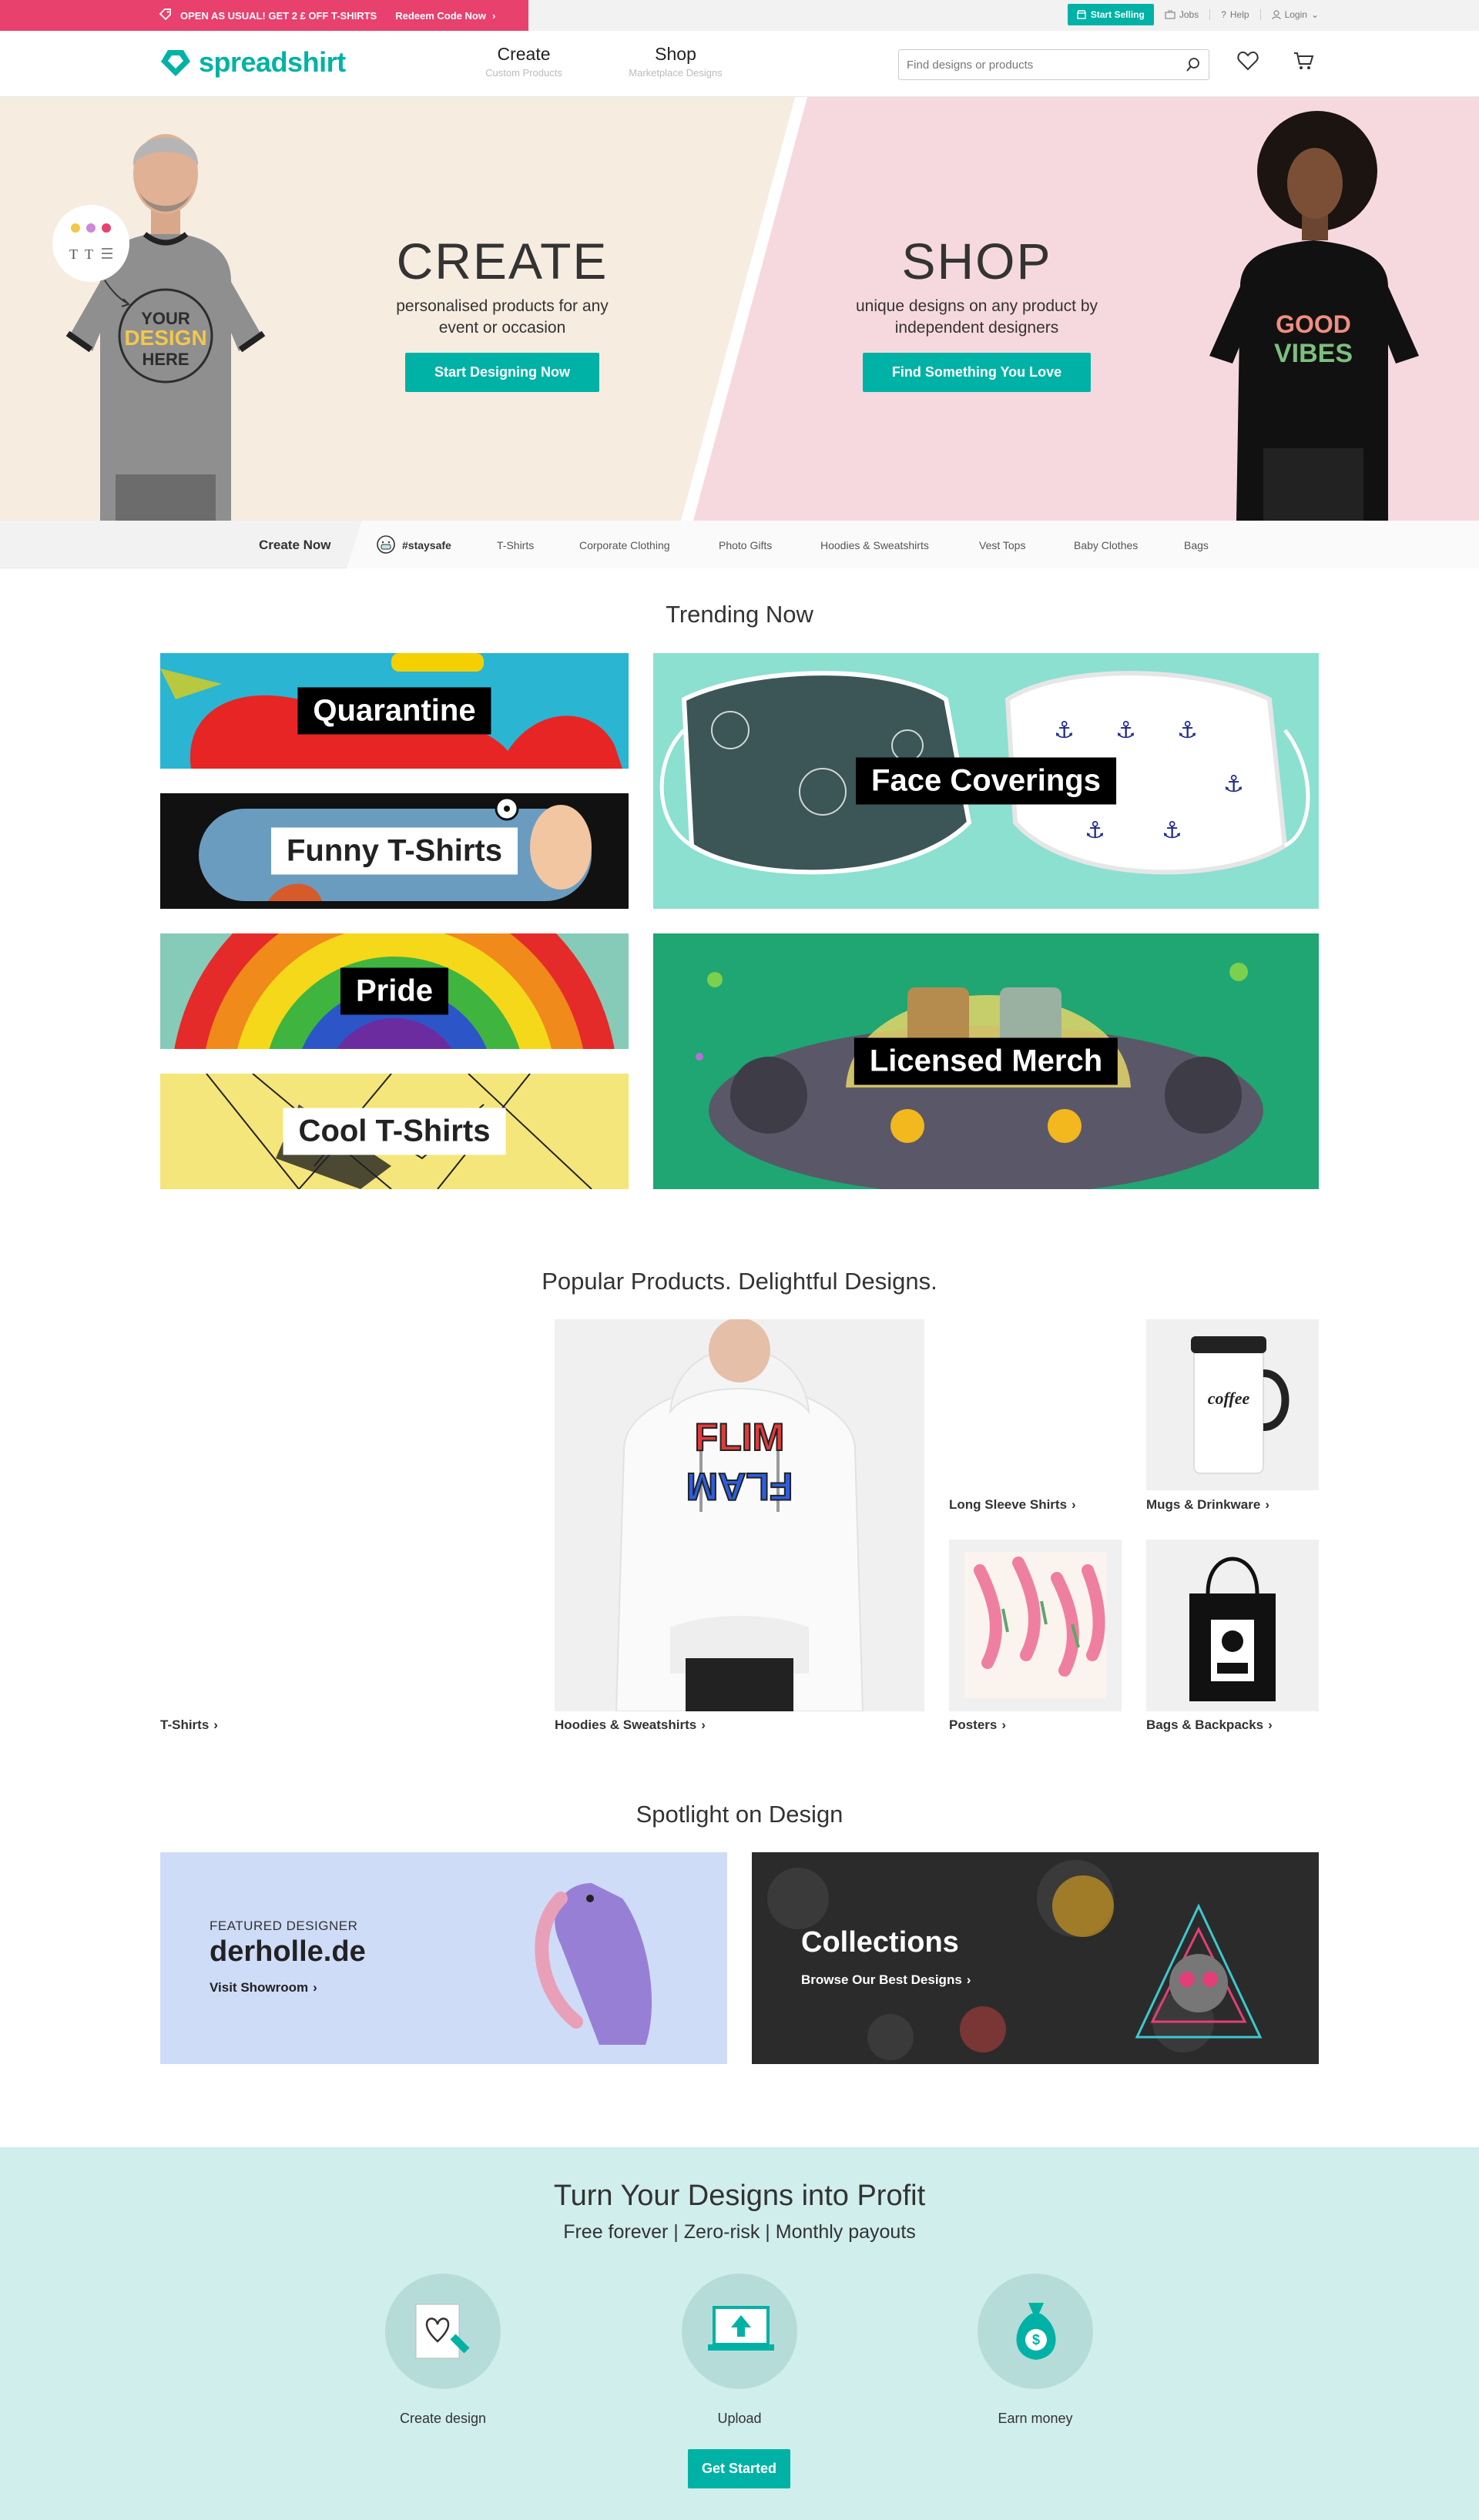 Image resolution: width=1479 pixels, height=2520 pixels. I want to click on shirt-print-vibes: VIBES, so click(1313, 353).